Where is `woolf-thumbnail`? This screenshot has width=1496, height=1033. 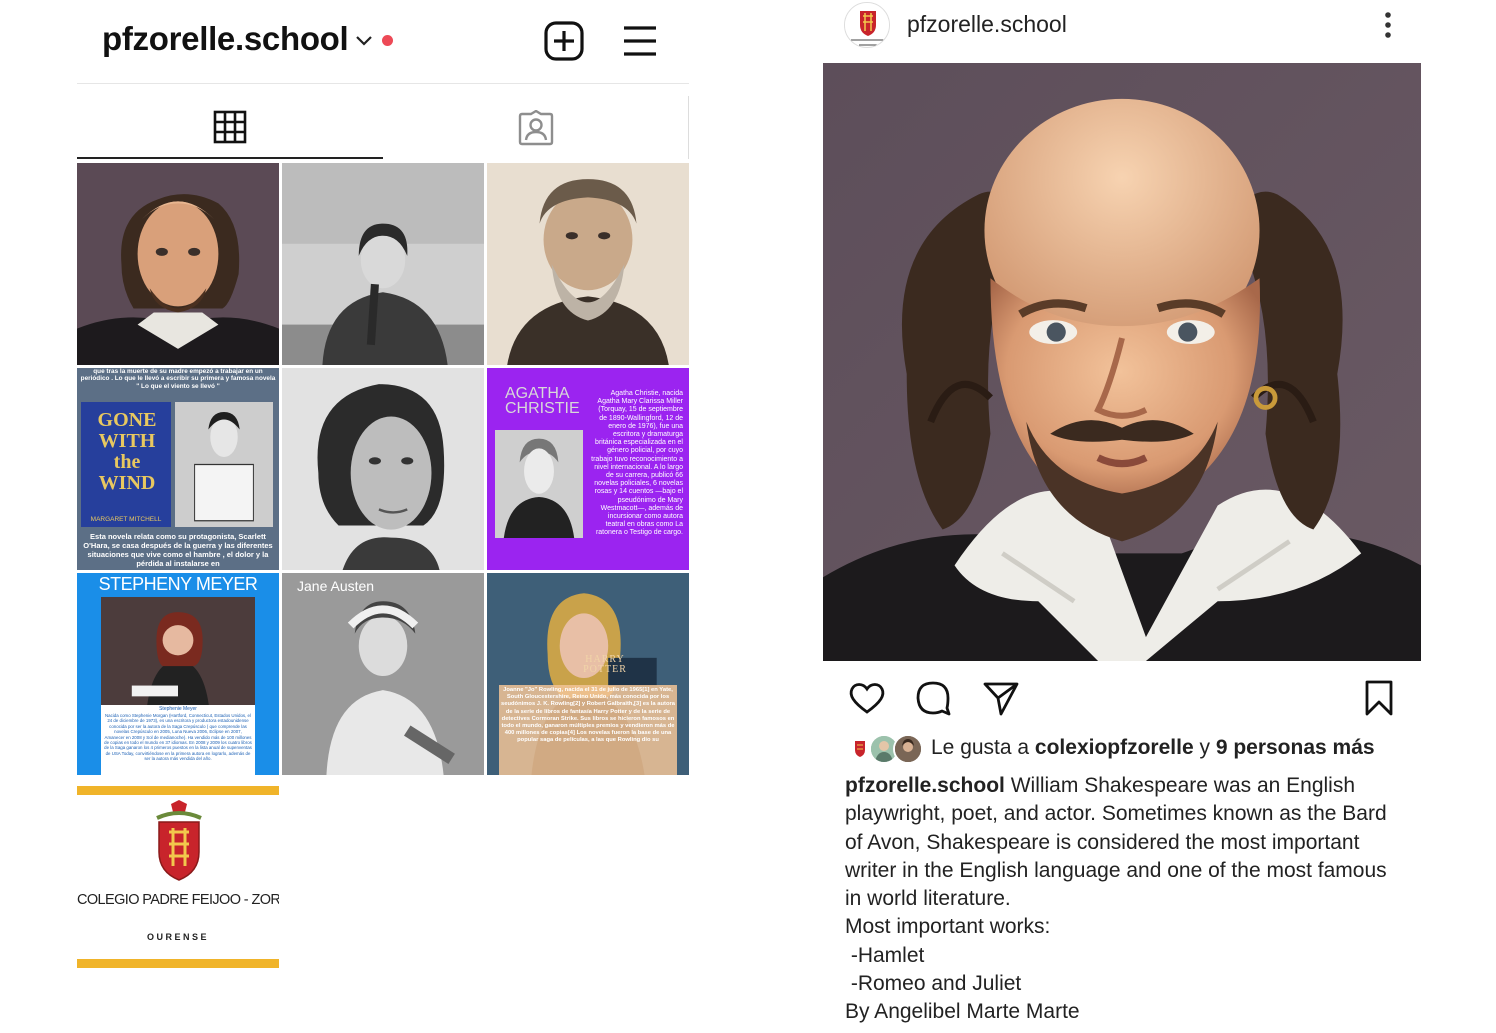 woolf-thumbnail is located at coordinates (383, 469).